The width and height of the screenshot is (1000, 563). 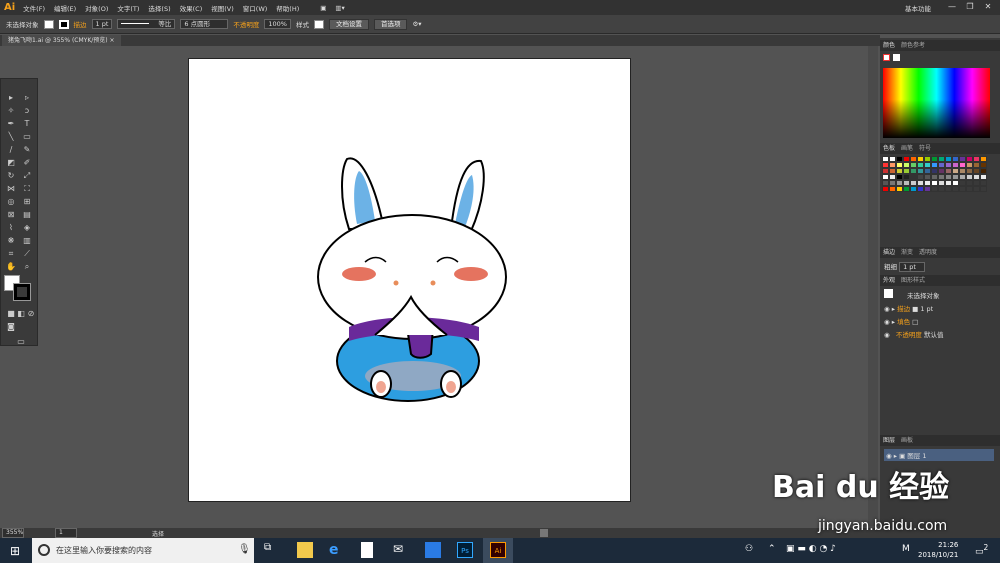 I want to click on appearance-fill-row: ◉ ▸ 填色 □, so click(x=901, y=321).